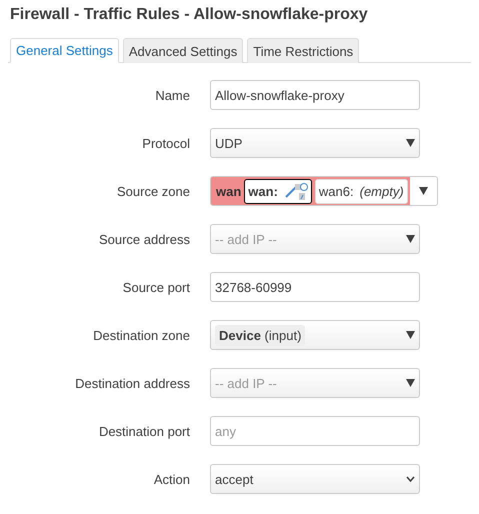 The image size is (479, 514). Describe the element at coordinates (64, 50) in the screenshot. I see `tab: General Settings` at that location.